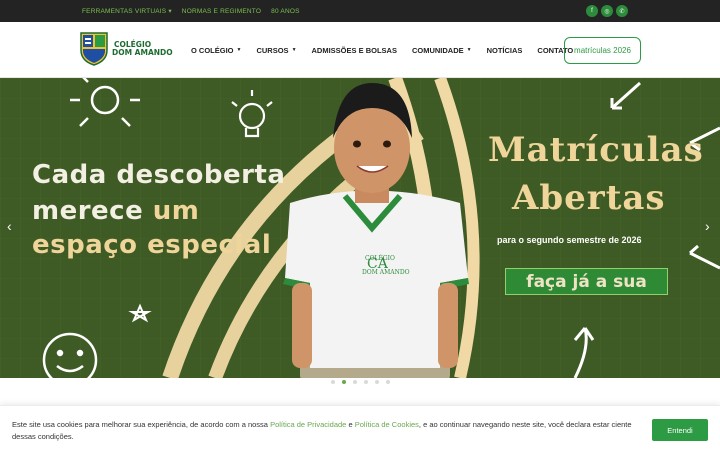  What do you see at coordinates (272, 50) in the screenshot?
I see `nav-label: CURSOS` at bounding box center [272, 50].